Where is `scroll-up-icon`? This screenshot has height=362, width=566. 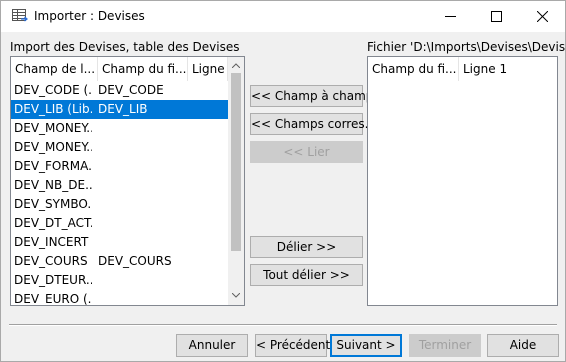
scroll-up-icon is located at coordinates (236, 65).